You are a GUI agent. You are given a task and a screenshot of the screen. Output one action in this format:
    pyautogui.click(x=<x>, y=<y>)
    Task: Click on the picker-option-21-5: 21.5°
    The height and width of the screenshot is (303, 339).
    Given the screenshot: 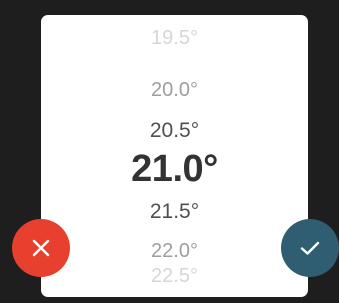 What is the action you would take?
    pyautogui.click(x=174, y=211)
    